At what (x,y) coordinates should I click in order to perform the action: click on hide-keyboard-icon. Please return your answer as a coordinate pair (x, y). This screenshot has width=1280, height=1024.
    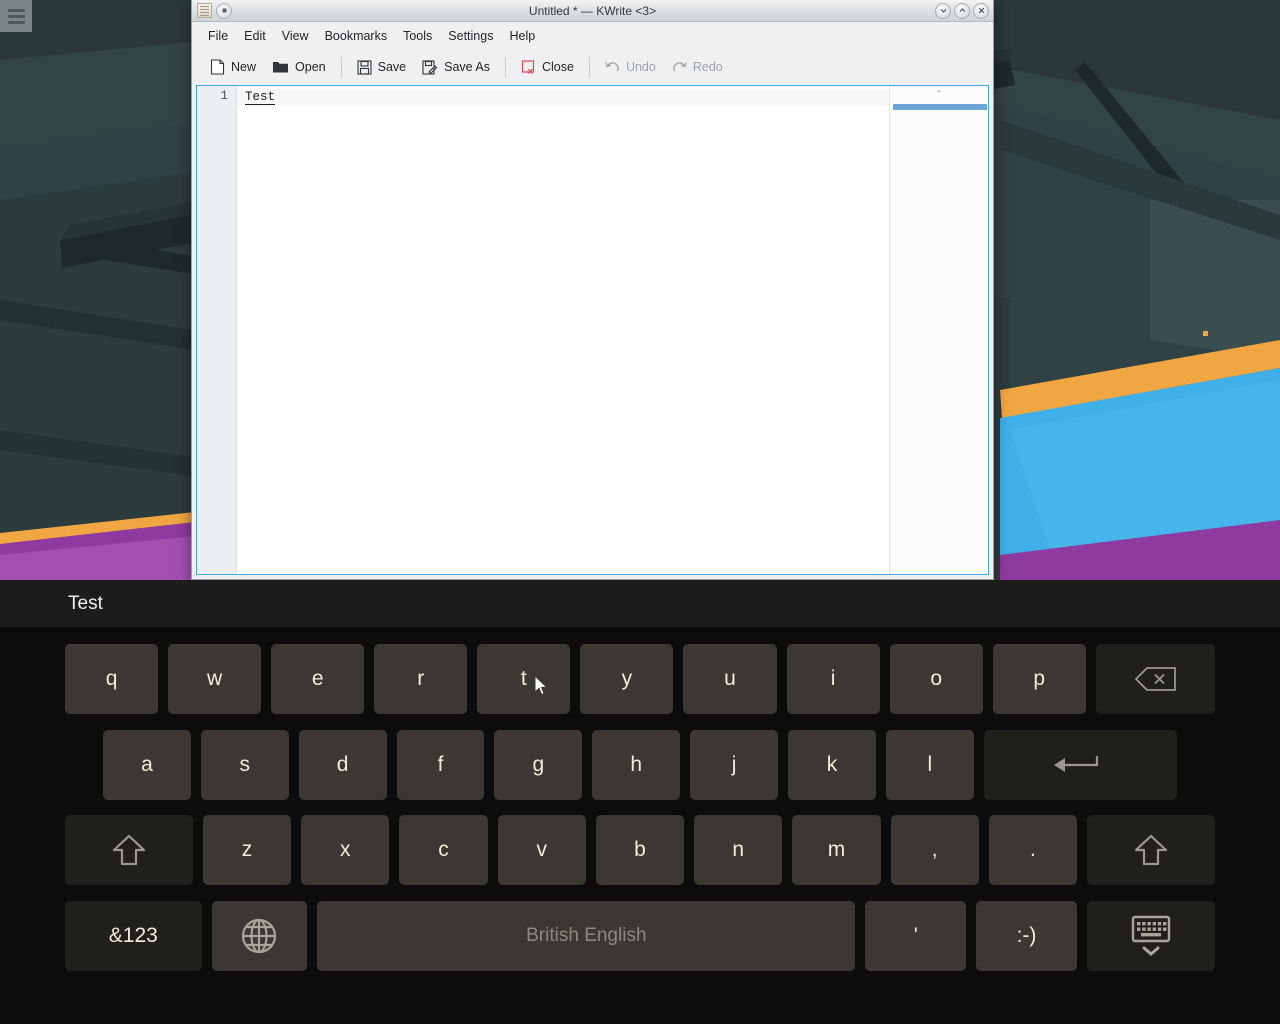
    Looking at the image, I should click on (1151, 936).